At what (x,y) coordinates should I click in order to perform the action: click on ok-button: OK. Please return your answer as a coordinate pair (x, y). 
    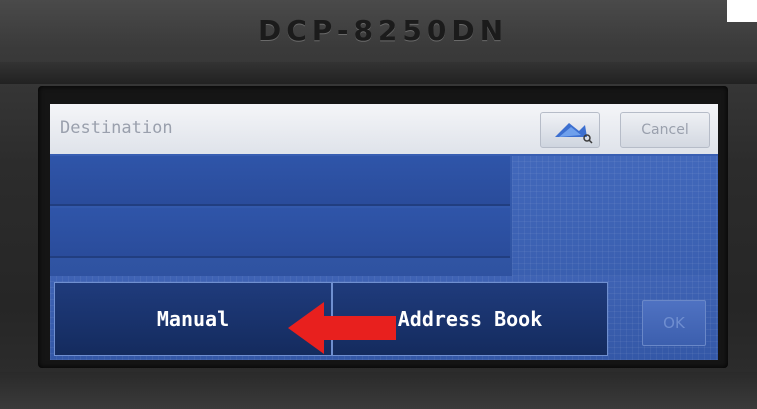
    Looking at the image, I should click on (674, 323).